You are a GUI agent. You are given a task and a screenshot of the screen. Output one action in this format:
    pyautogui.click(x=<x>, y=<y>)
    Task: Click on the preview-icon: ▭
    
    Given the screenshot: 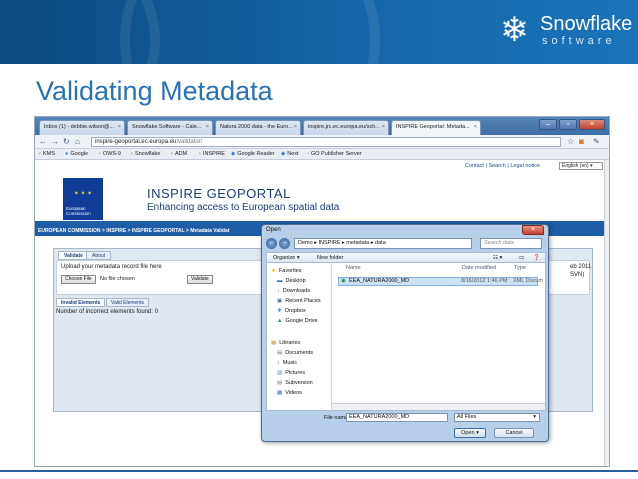 What is the action you would take?
    pyautogui.click(x=521, y=258)
    